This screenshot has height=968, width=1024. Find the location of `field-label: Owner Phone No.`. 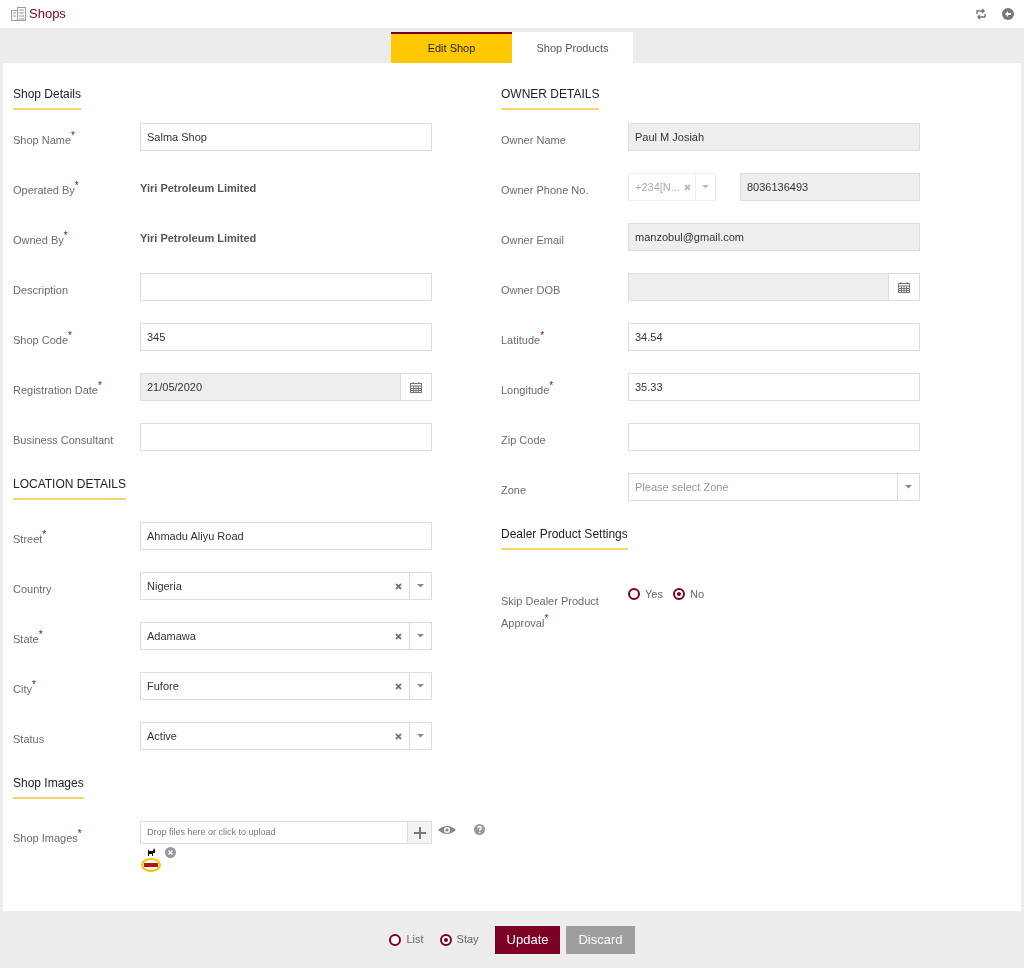

field-label: Owner Phone No. is located at coordinates (545, 190).